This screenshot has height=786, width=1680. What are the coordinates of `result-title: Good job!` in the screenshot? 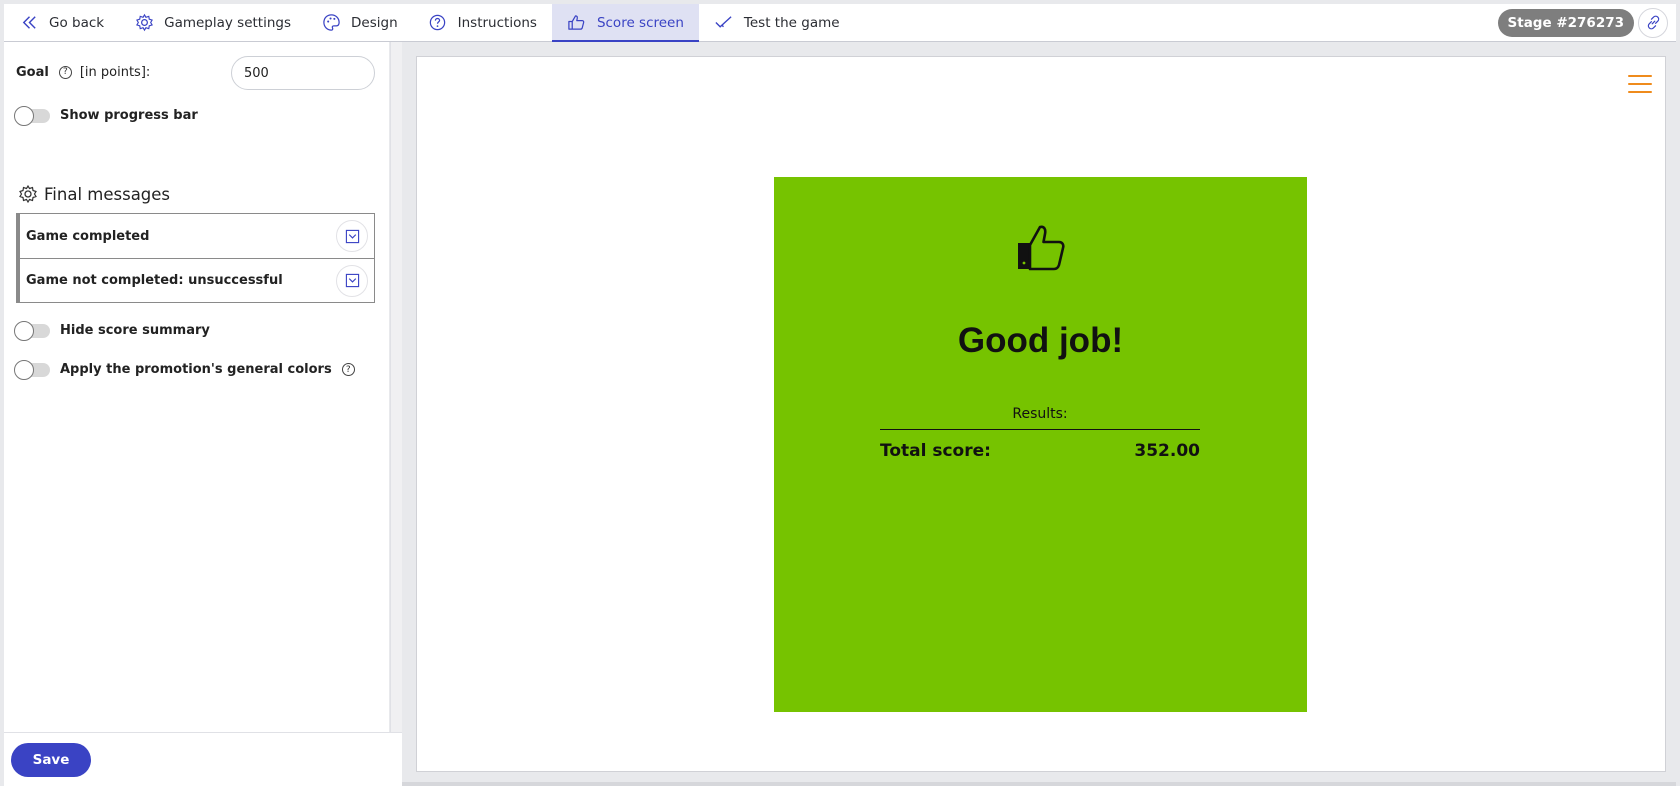 It's located at (1040, 340).